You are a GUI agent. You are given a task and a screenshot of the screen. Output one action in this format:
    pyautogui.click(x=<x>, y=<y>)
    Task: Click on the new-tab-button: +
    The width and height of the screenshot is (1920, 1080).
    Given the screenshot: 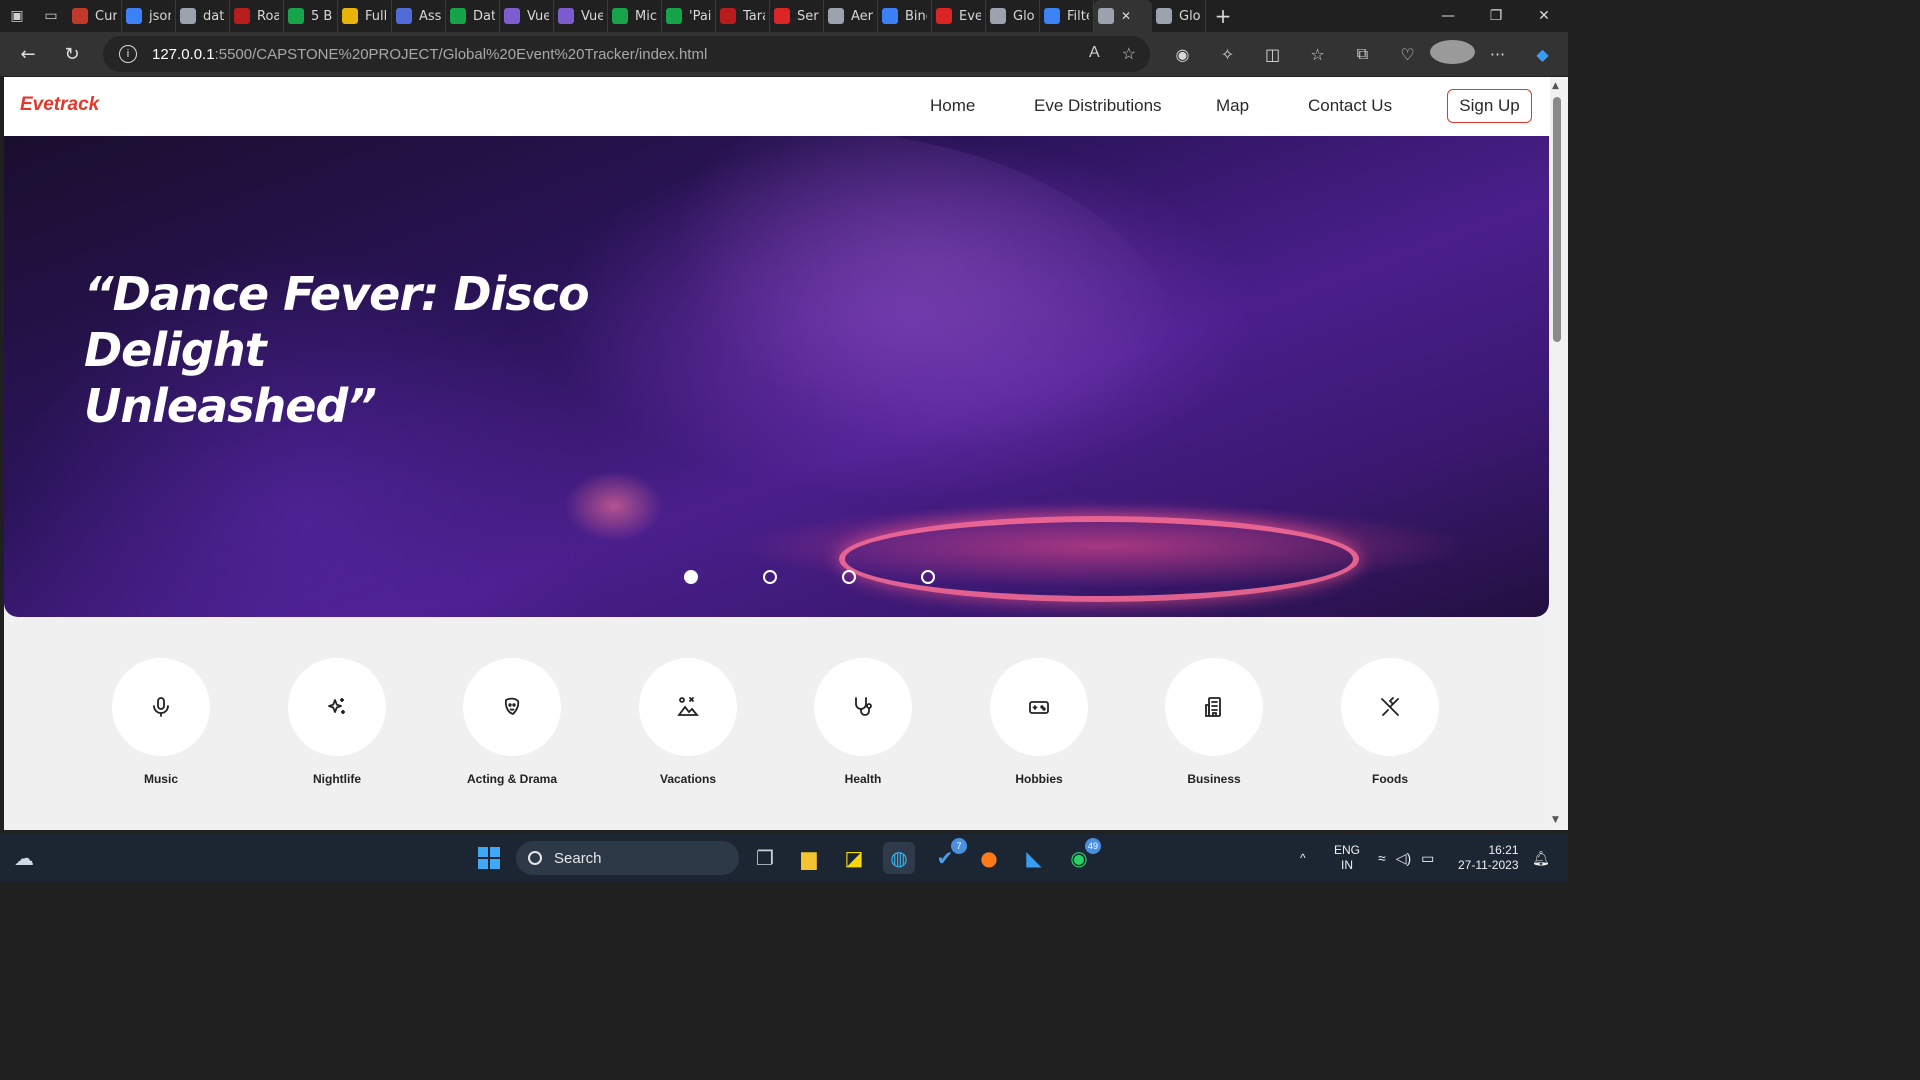 What is the action you would take?
    pyautogui.click(x=1223, y=16)
    